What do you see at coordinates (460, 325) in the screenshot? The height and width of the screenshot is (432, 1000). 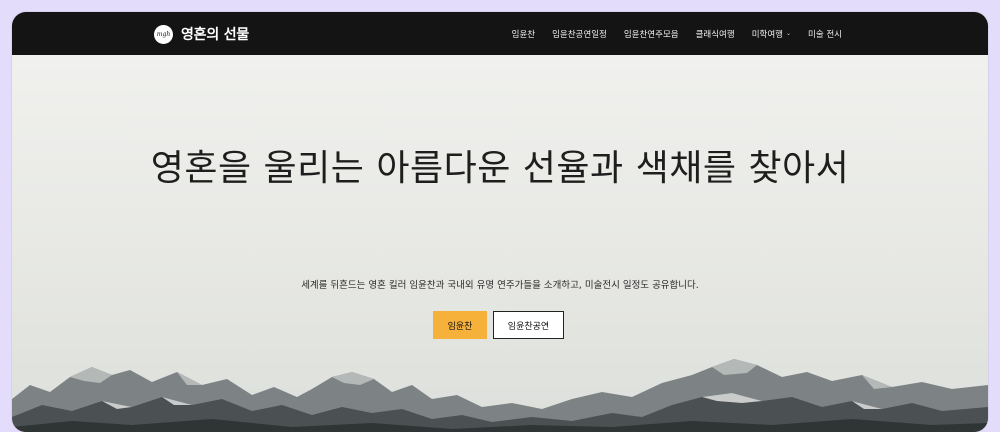 I see `yunchan-button: 임윤찬` at bounding box center [460, 325].